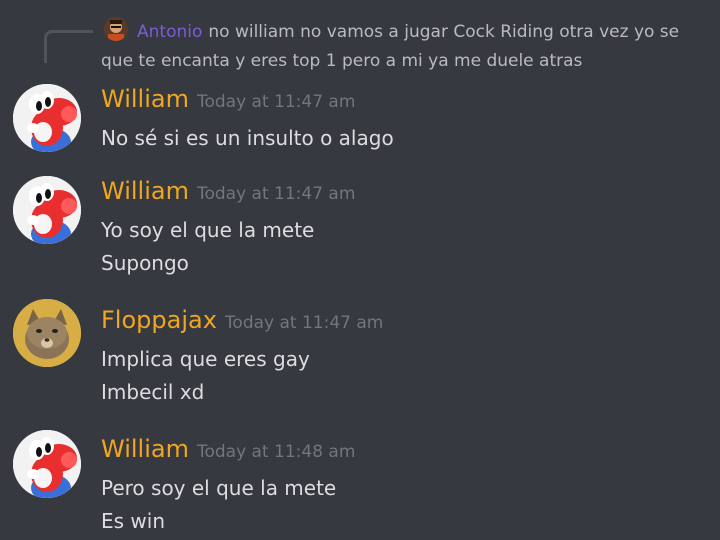  I want to click on message-content: Pero soy el que la mete Es win, so click(218, 505).